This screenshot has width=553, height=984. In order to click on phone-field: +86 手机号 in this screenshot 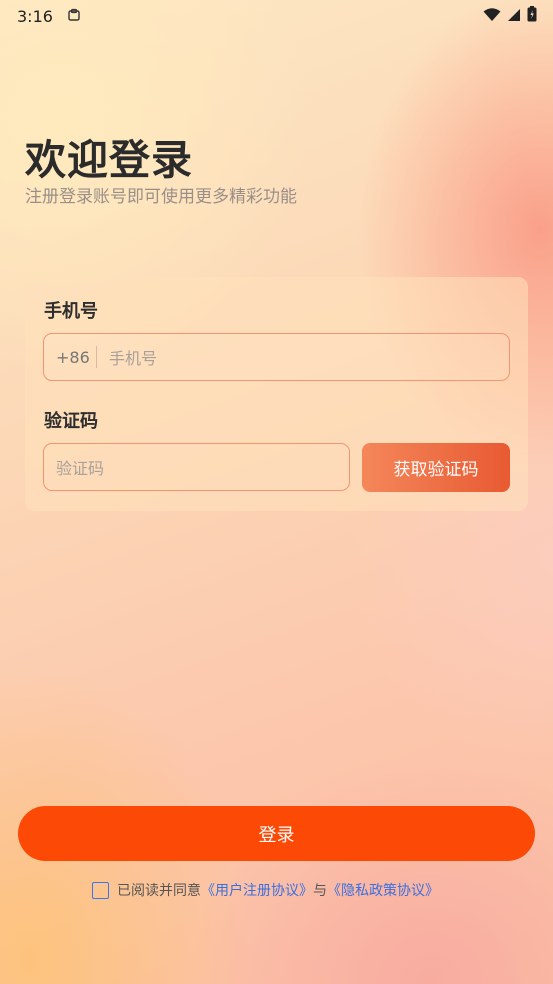, I will do `click(276, 357)`.